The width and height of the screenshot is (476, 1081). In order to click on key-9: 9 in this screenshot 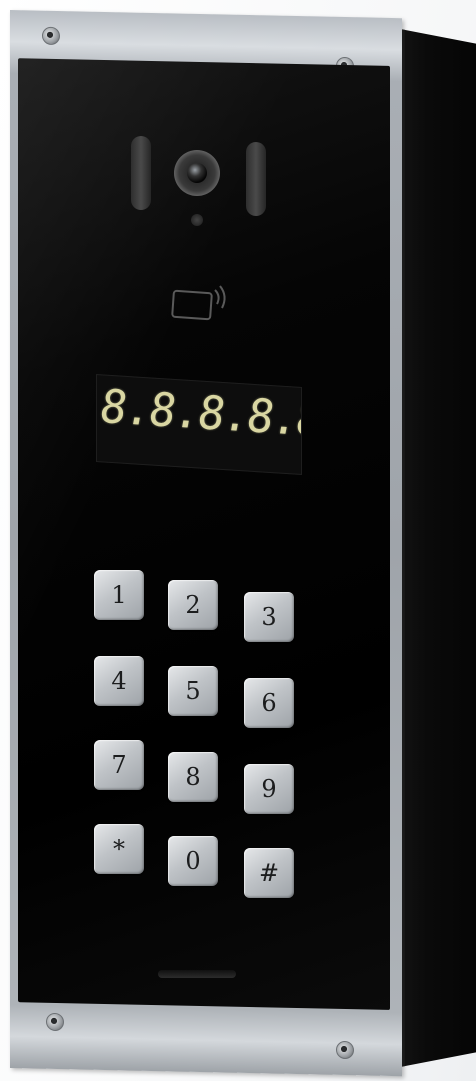, I will do `click(269, 789)`.